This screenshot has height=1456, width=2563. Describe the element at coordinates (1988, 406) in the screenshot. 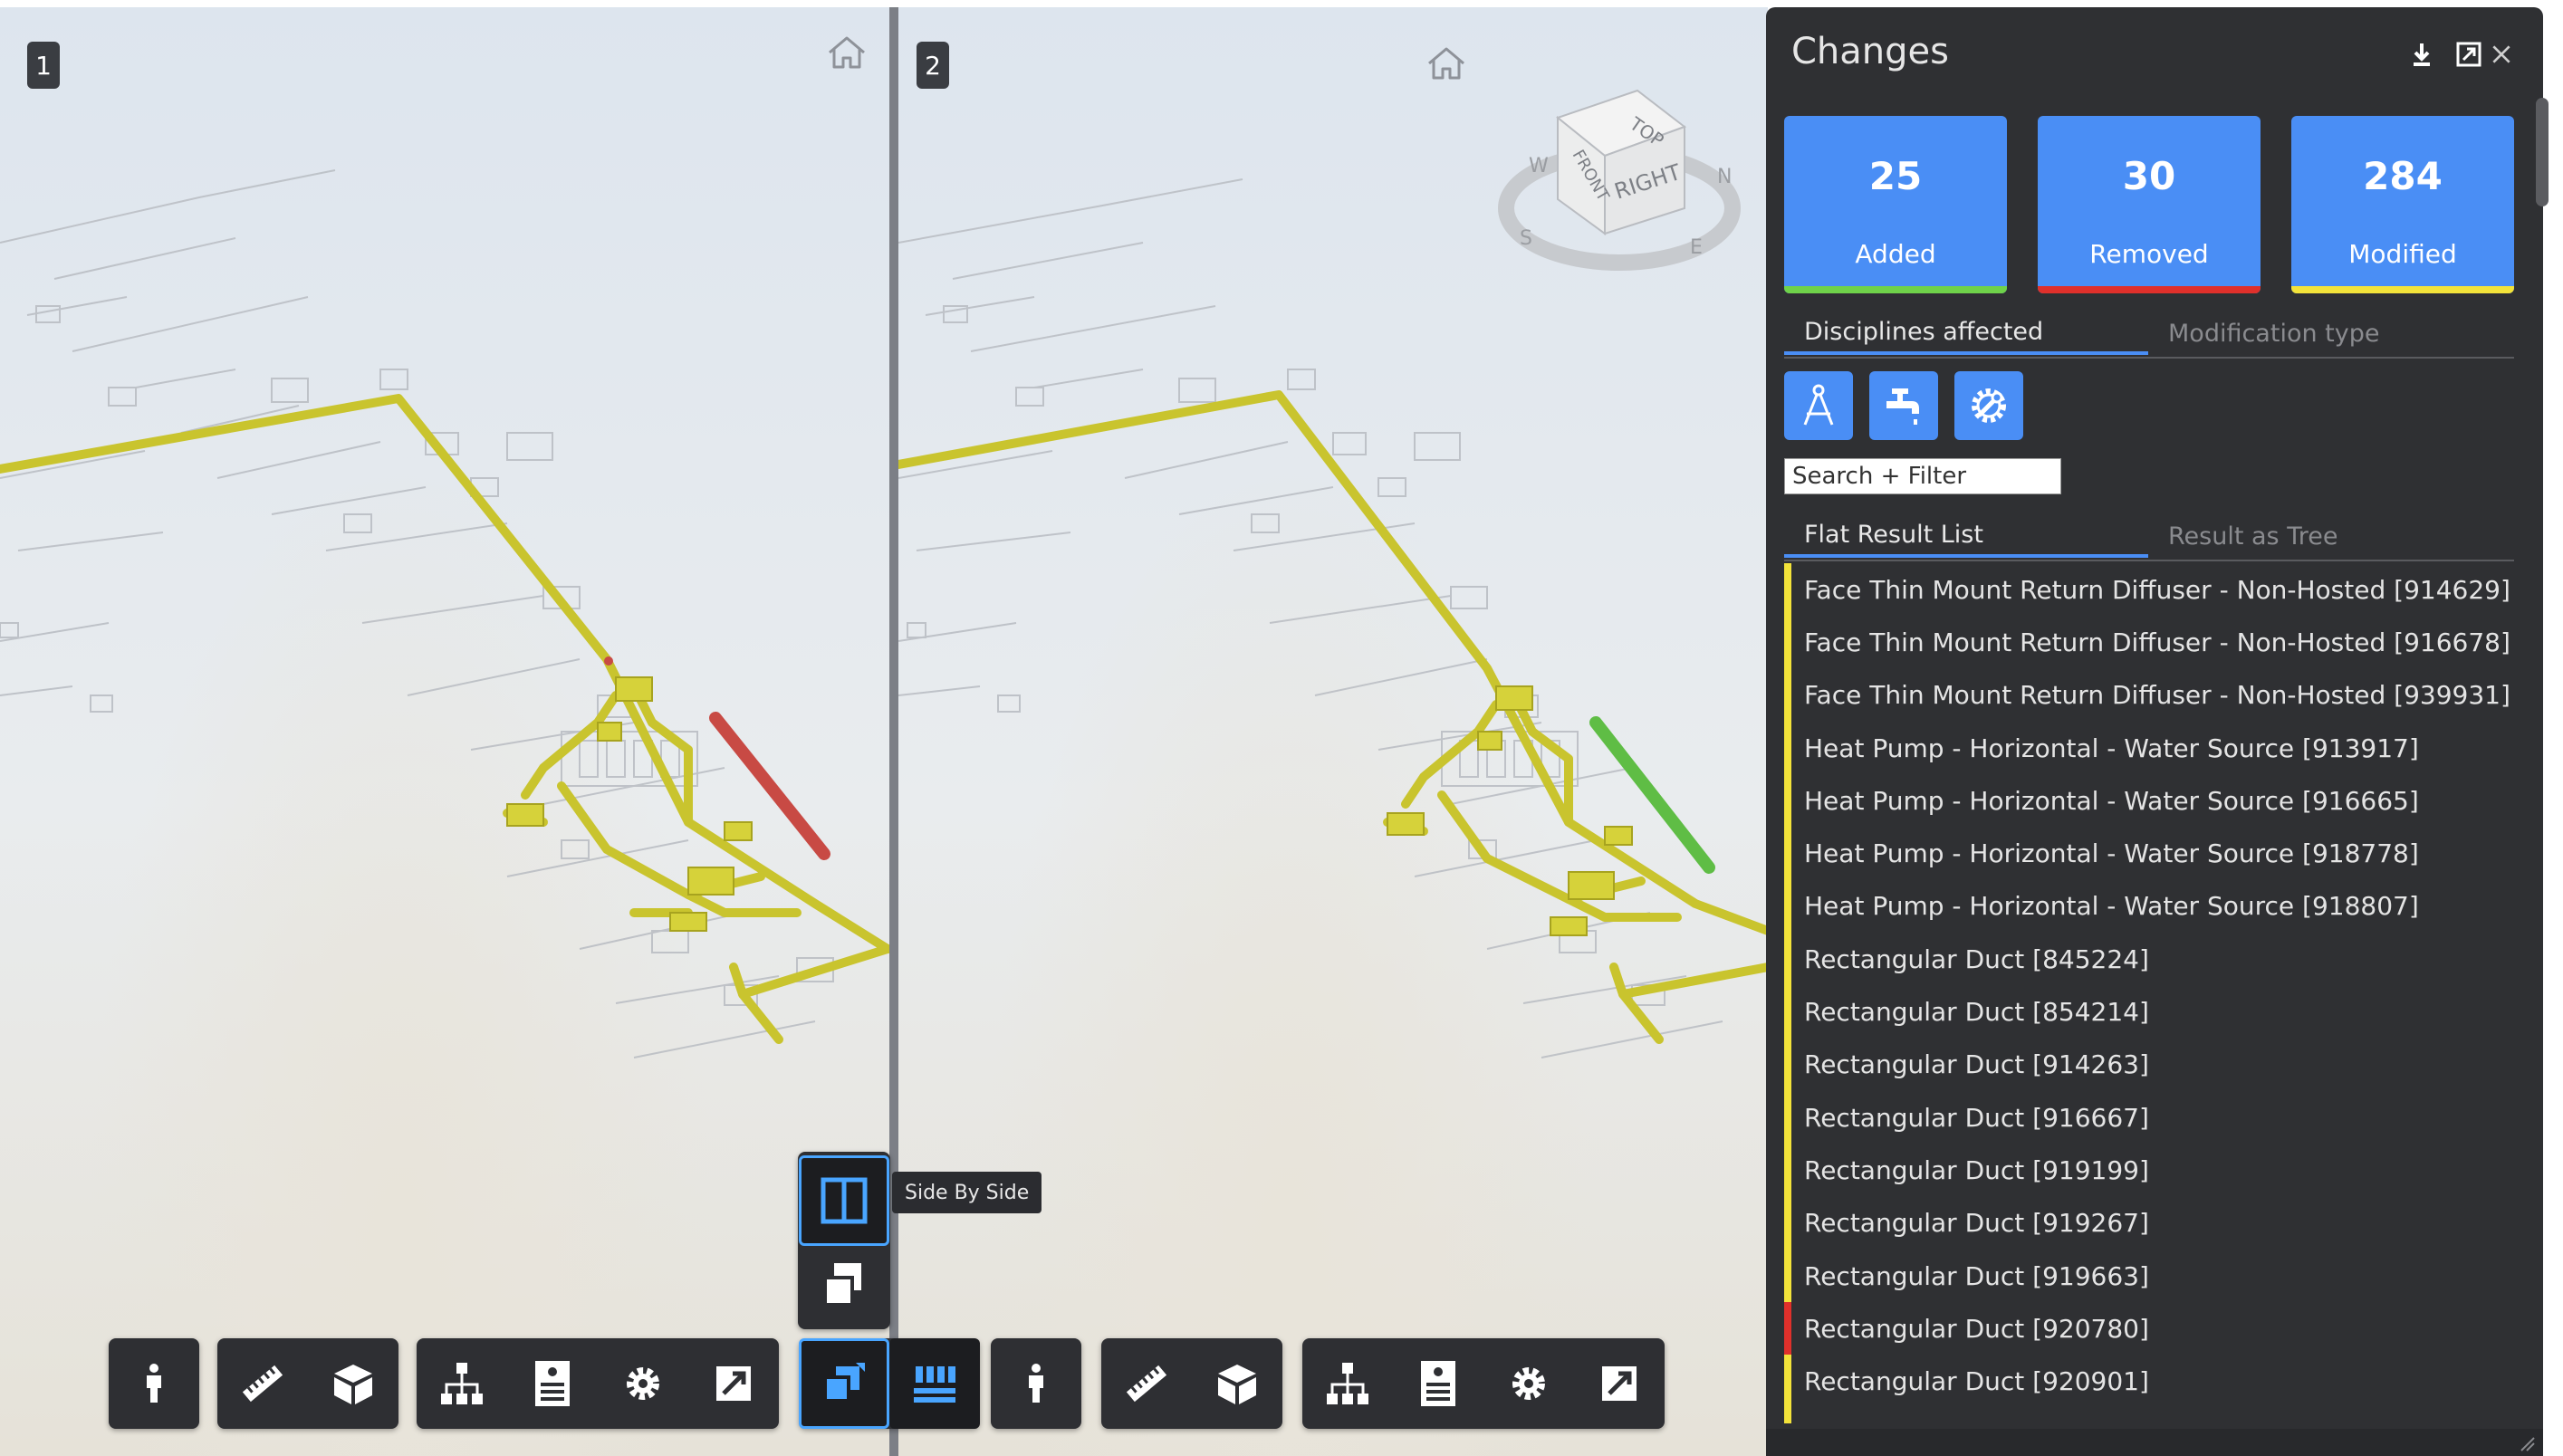

I see `mechanical-discipline-button` at that location.